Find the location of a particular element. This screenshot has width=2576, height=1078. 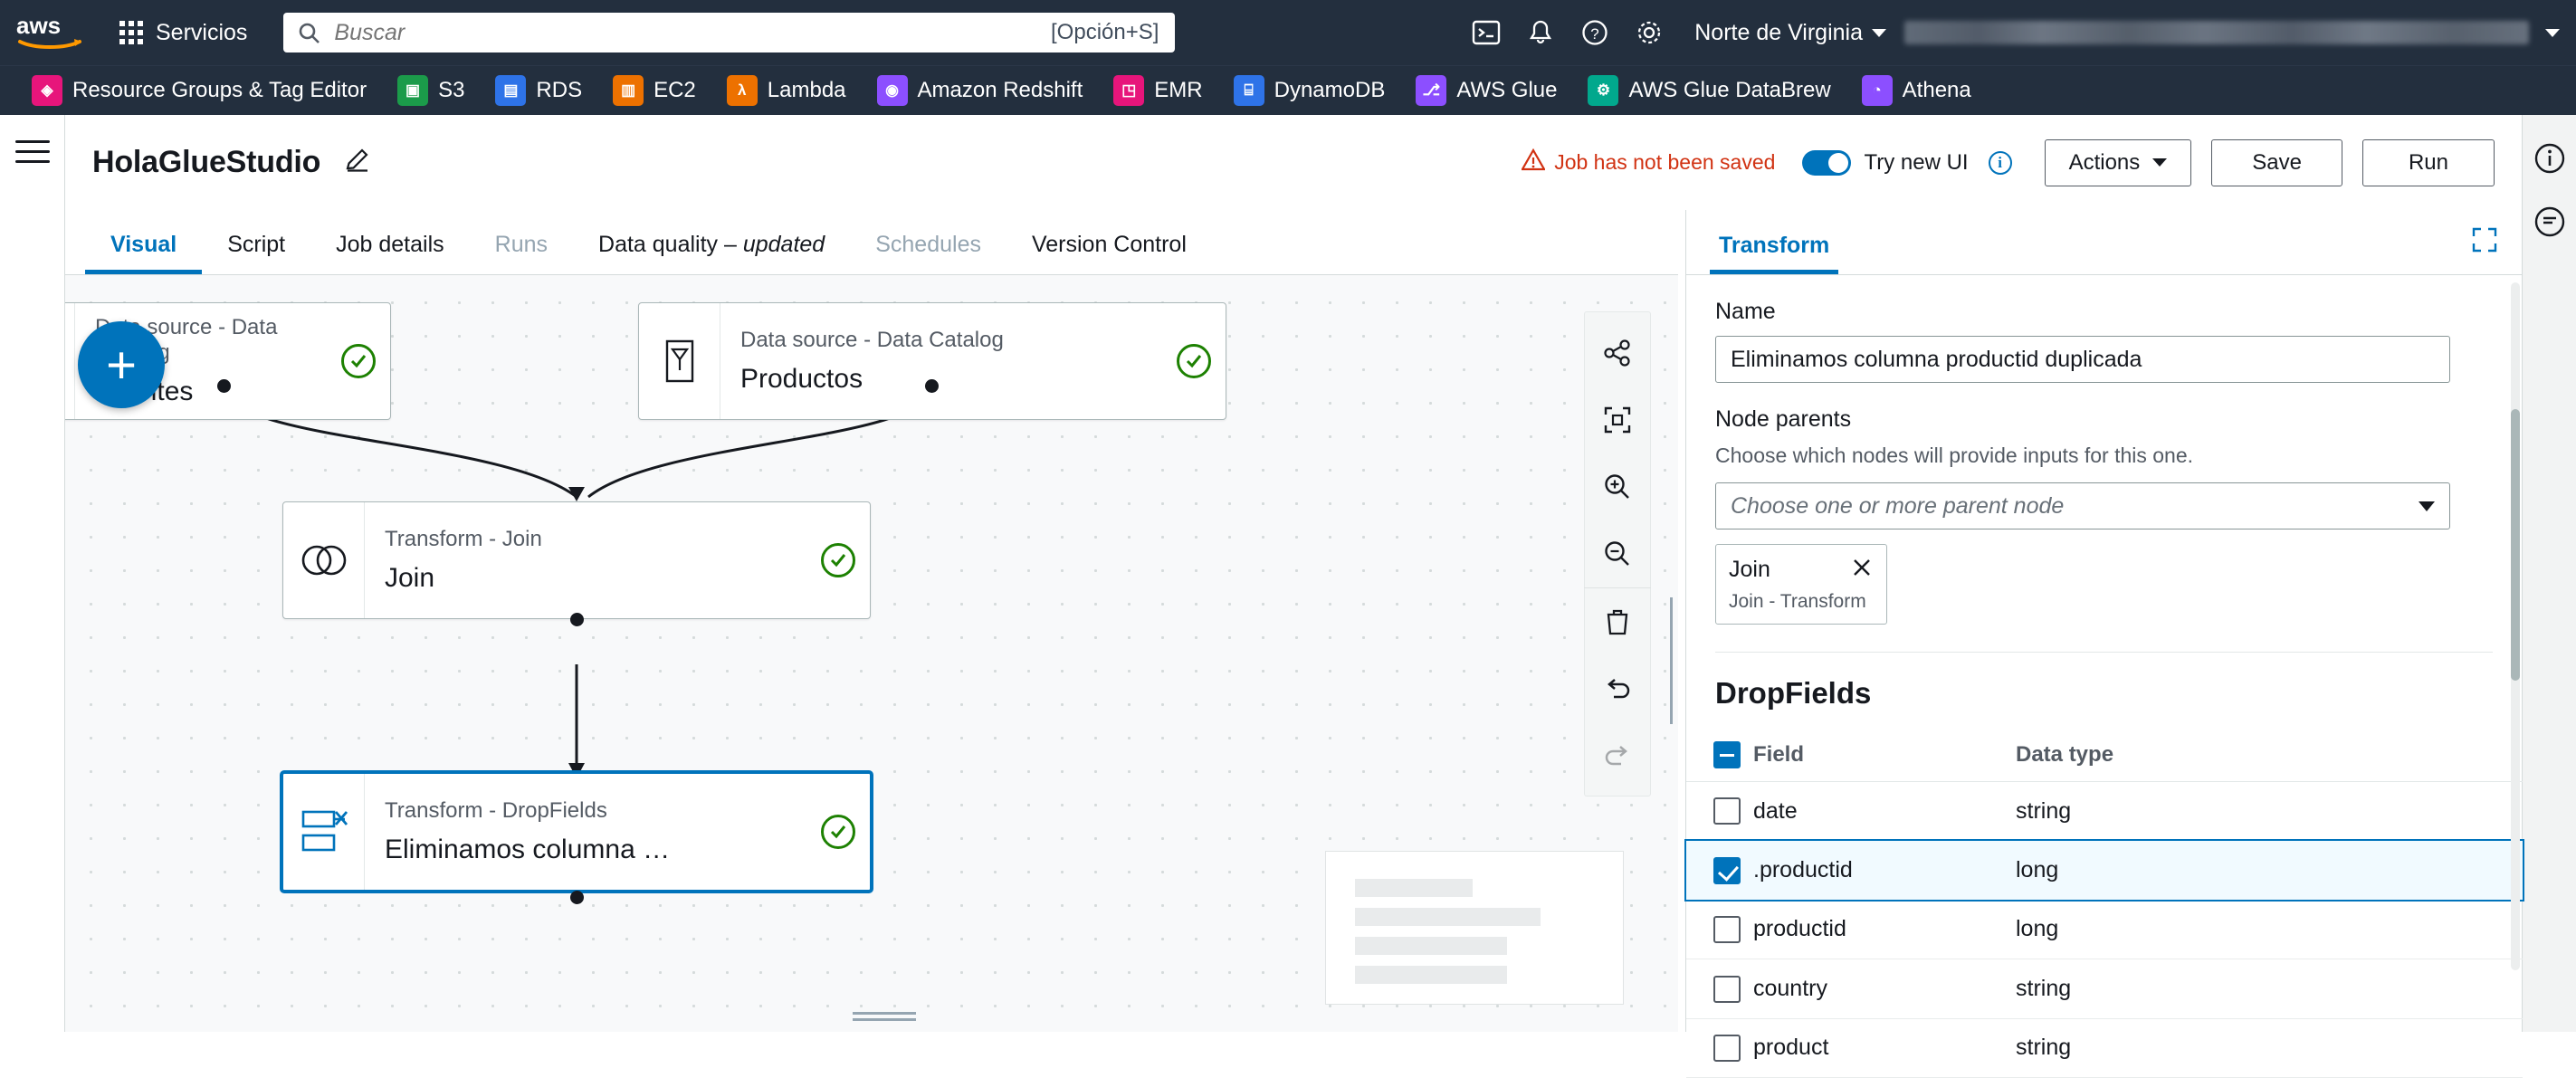

zoom-out-icon is located at coordinates (1617, 553).